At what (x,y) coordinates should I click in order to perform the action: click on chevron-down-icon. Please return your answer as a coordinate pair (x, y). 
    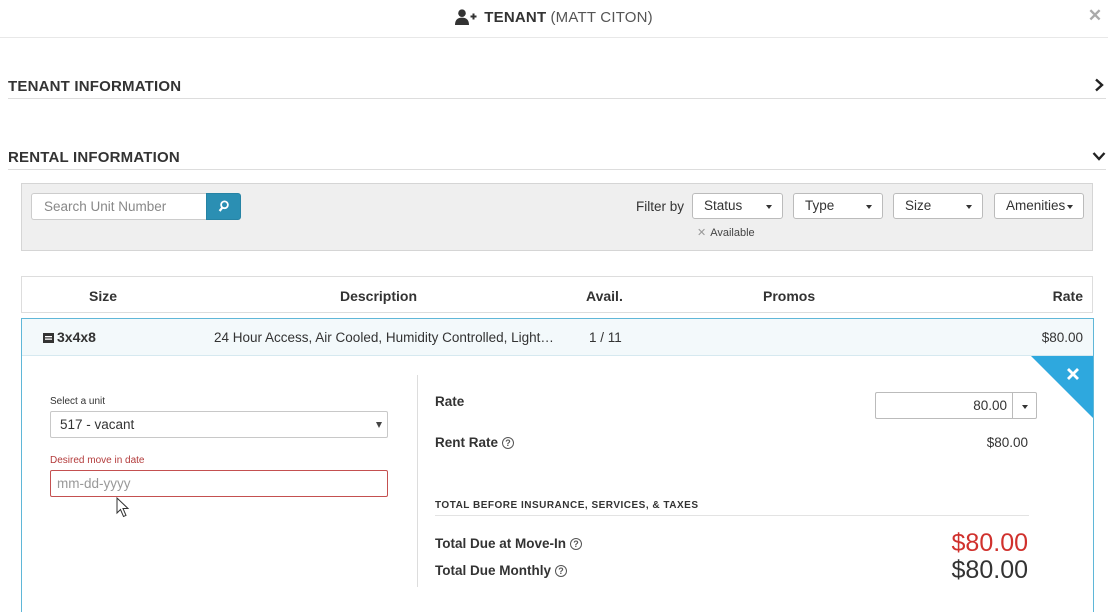
    Looking at the image, I should click on (1099, 156).